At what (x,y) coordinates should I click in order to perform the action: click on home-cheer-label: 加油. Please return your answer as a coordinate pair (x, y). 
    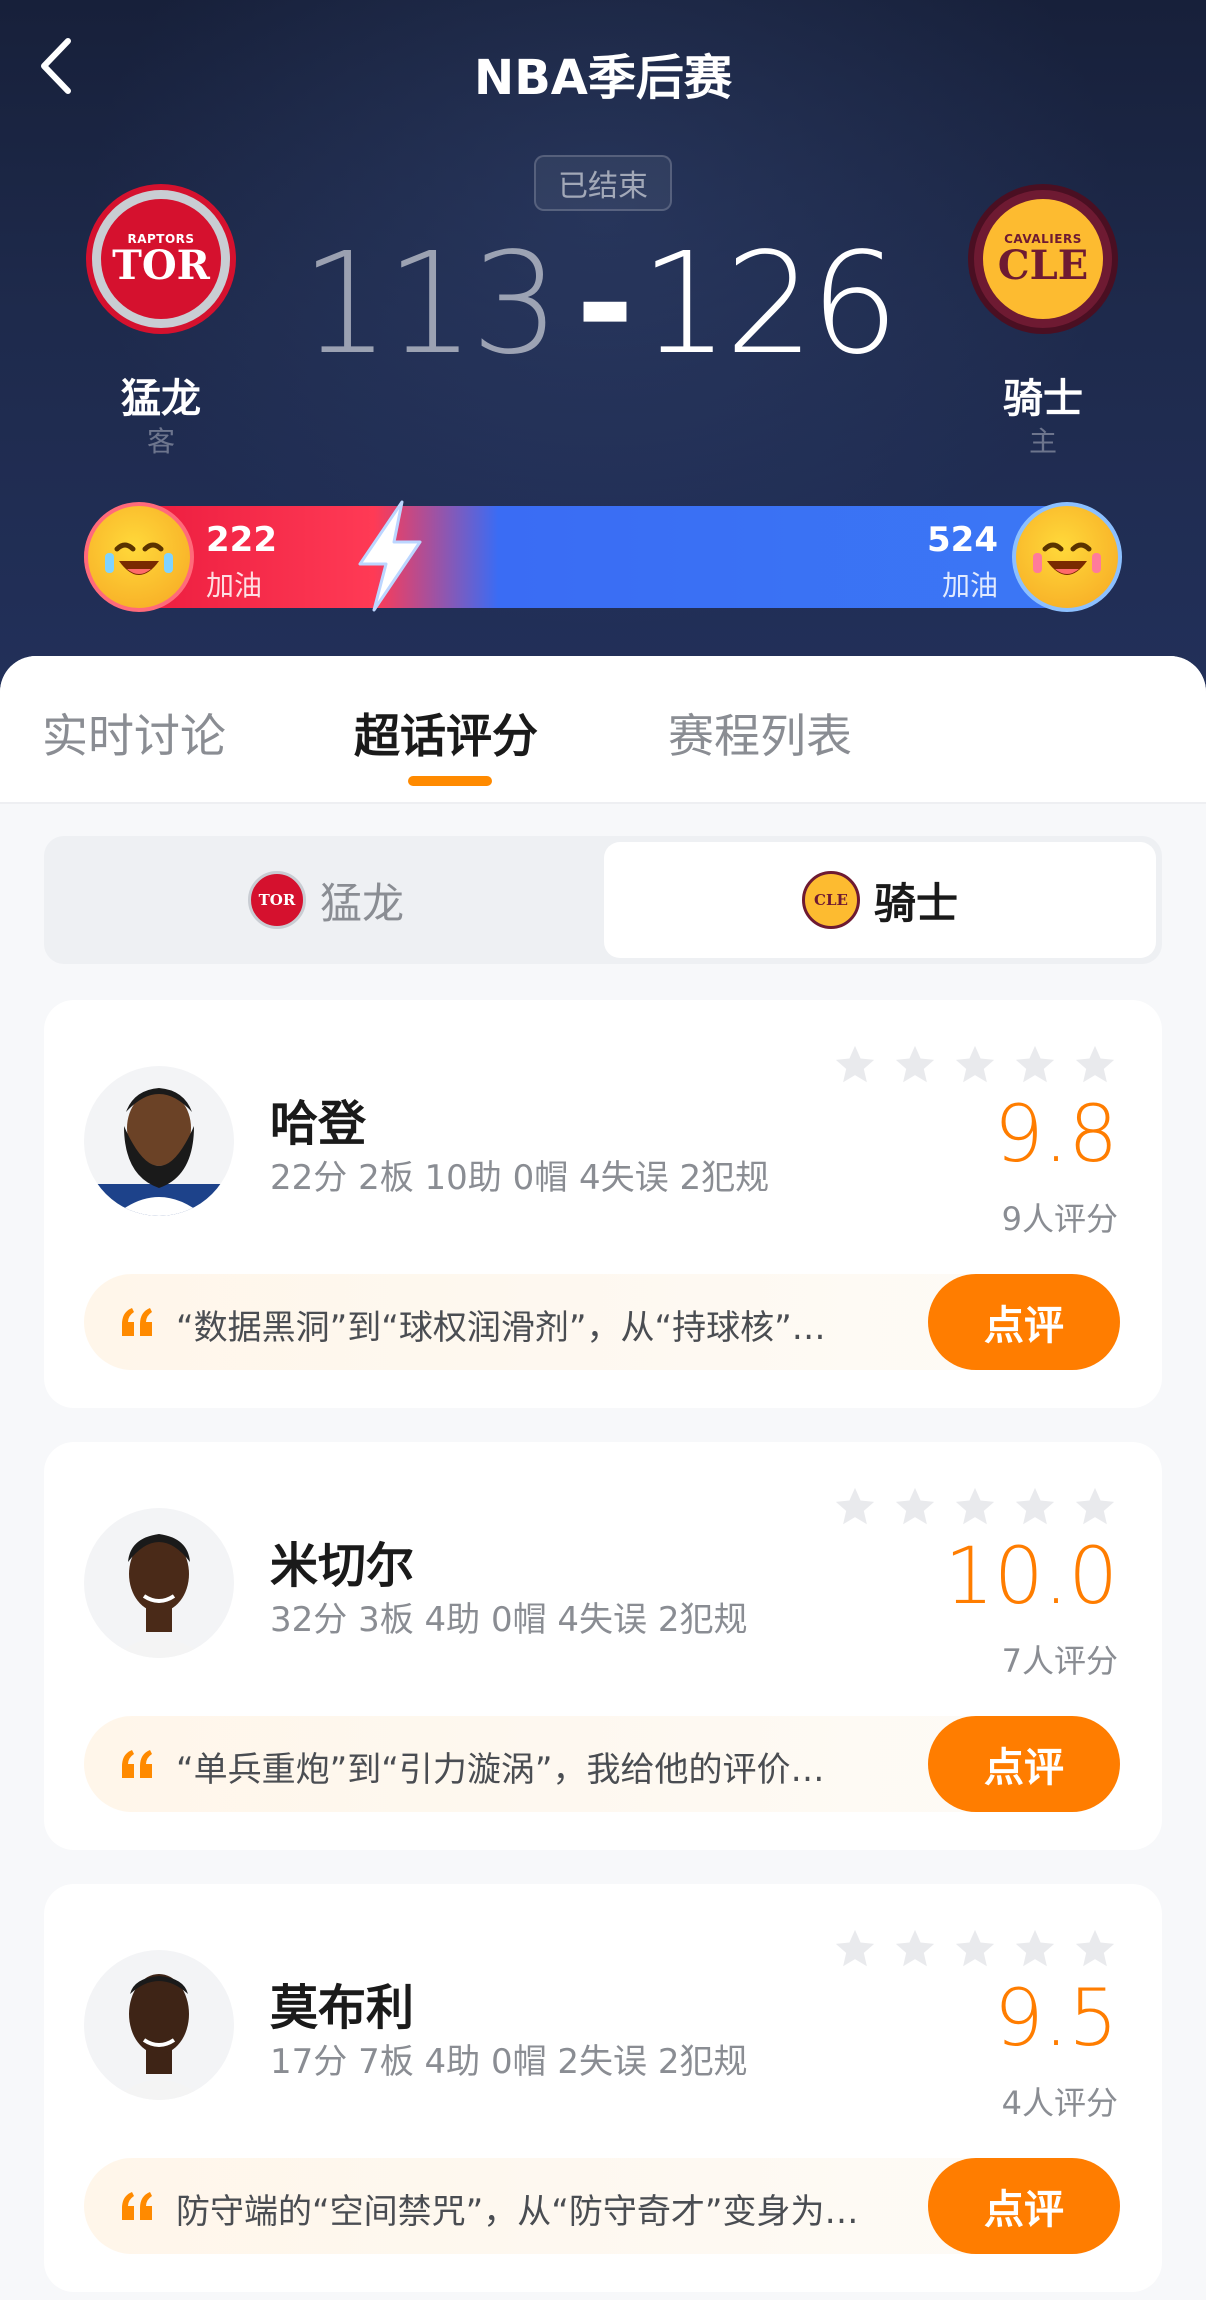
    Looking at the image, I should click on (969, 585).